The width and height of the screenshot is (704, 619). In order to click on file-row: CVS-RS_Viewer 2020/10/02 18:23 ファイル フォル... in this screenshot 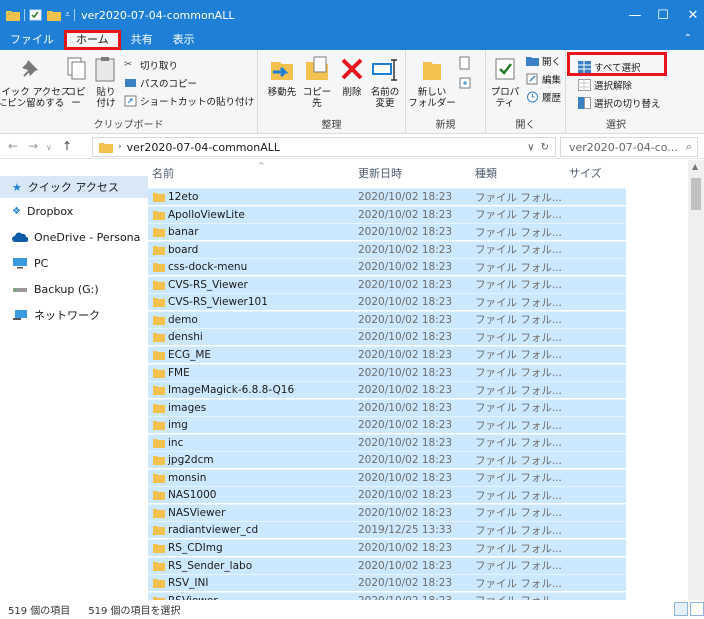, I will do `click(387, 284)`.